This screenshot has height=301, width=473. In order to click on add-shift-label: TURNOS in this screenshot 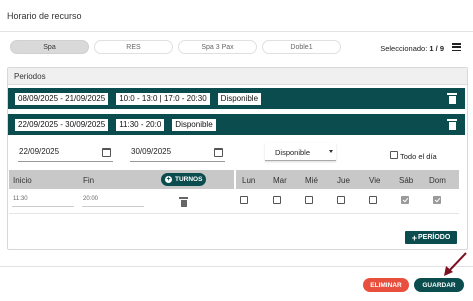, I will do `click(189, 179)`.